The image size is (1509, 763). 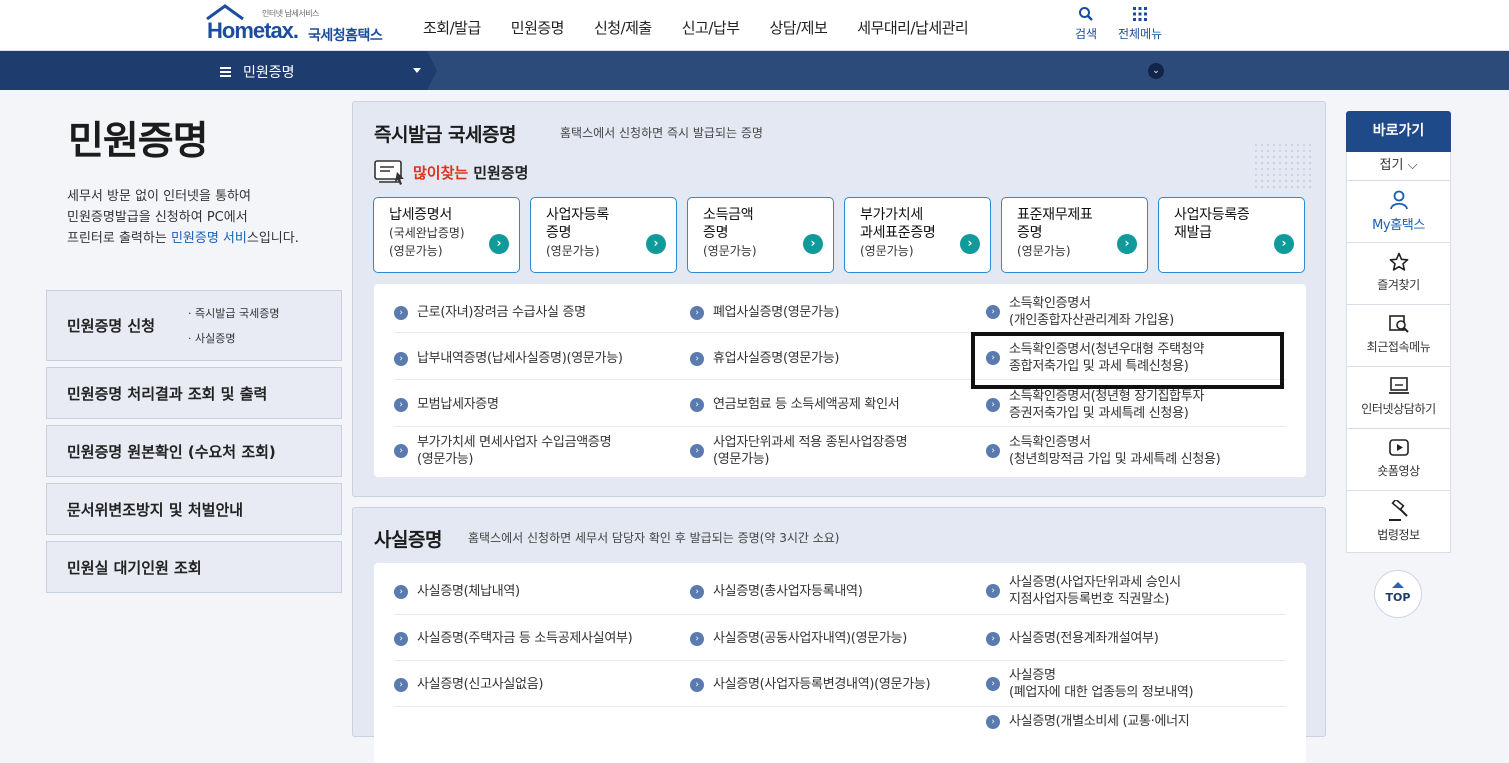 What do you see at coordinates (538, 27) in the screenshot?
I see `nav-civil-cert: 민원증명` at bounding box center [538, 27].